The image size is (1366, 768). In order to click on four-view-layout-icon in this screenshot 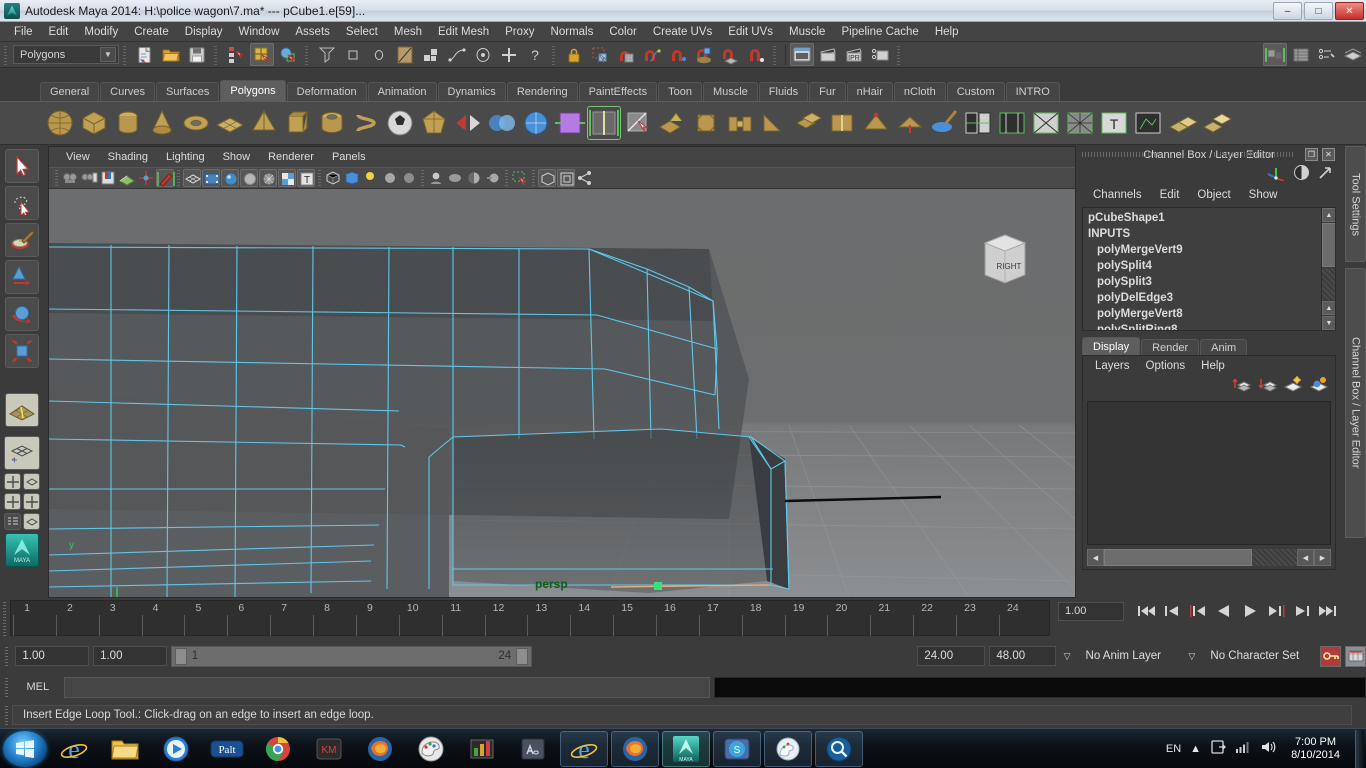, I will do `click(12, 481)`.